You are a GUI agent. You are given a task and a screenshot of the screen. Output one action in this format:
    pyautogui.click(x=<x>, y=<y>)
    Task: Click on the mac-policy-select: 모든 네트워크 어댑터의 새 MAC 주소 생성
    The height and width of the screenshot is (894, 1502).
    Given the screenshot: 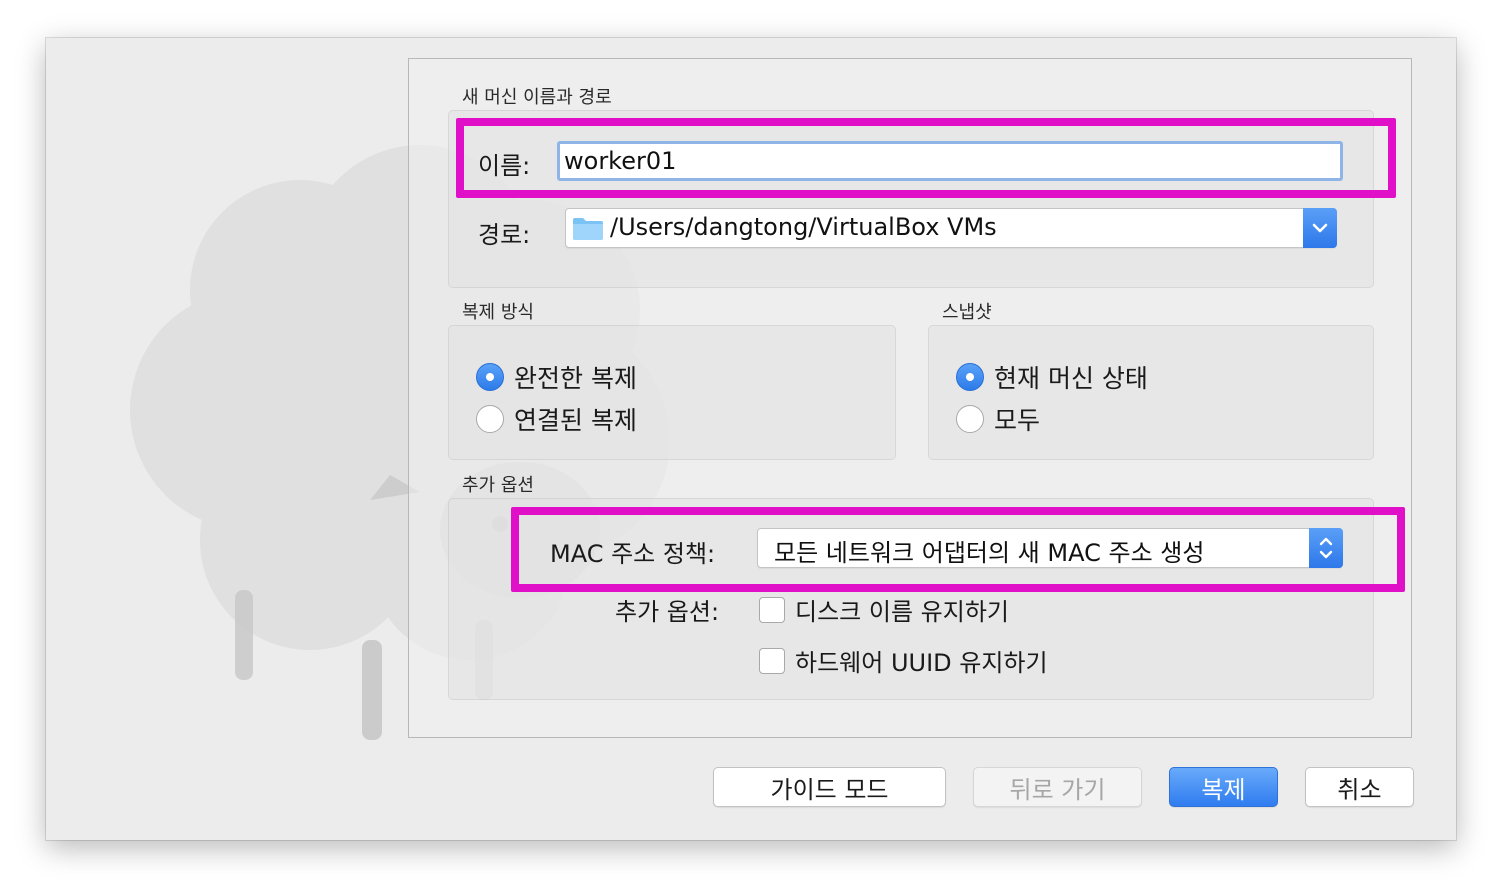 What is the action you would take?
    pyautogui.click(x=1050, y=548)
    